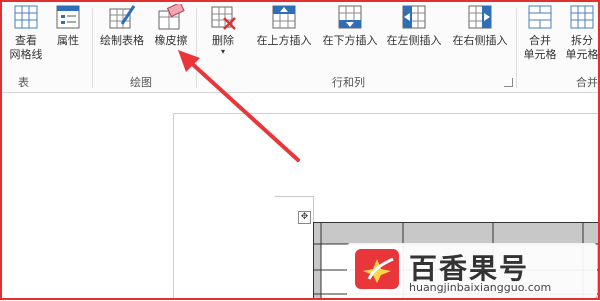  Describe the element at coordinates (239, 106) in the screenshot. I see `annotation-arrow` at that location.